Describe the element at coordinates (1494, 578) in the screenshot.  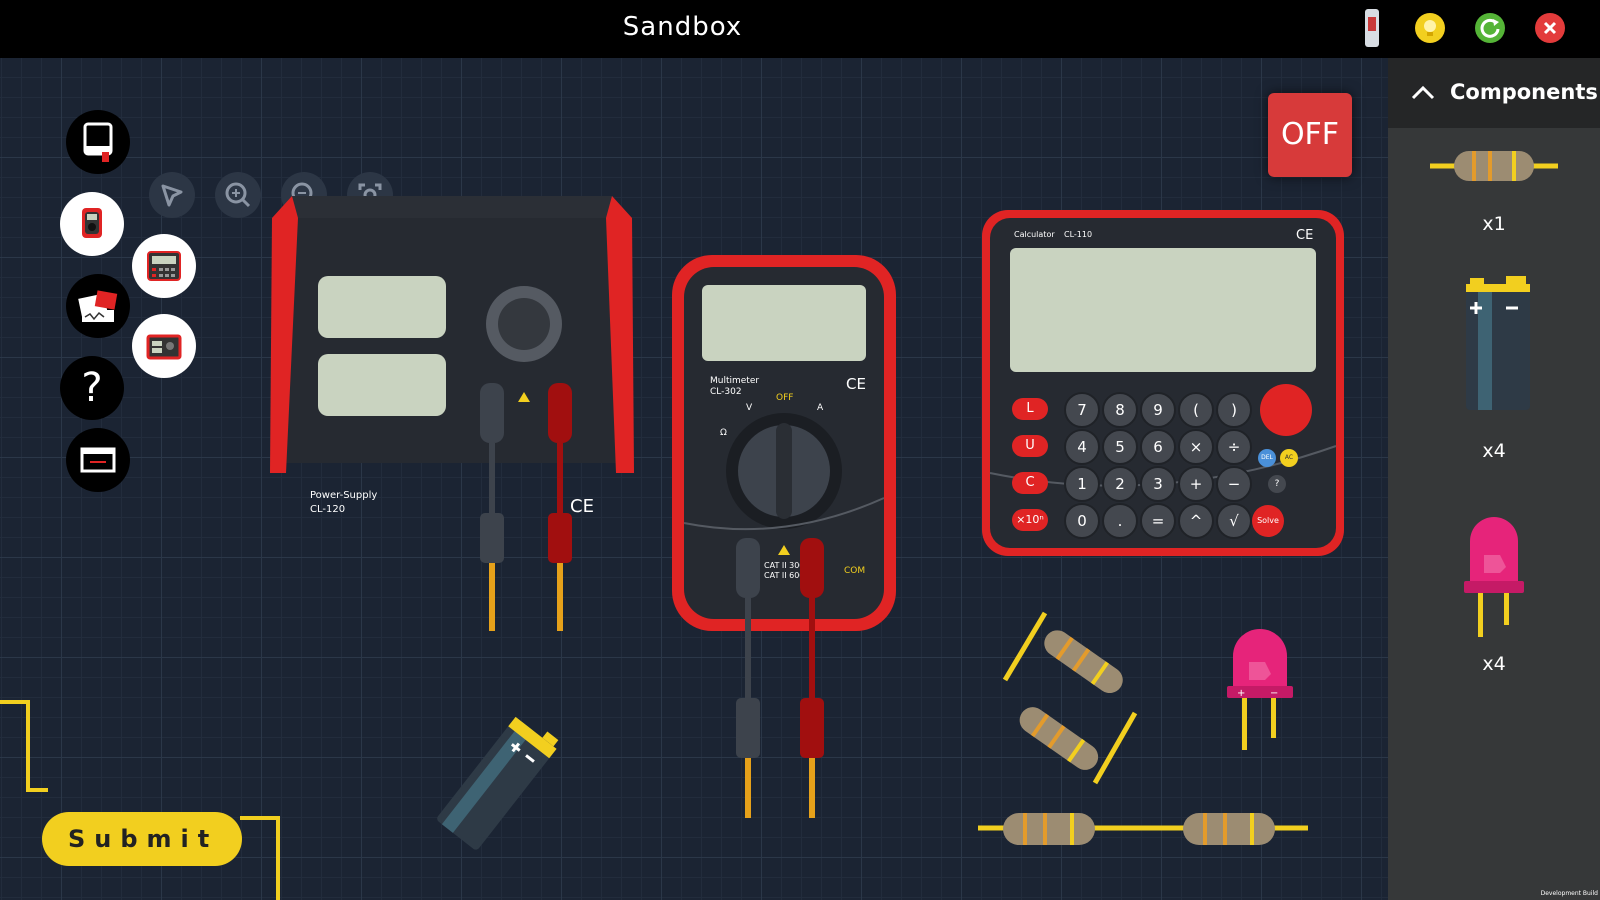
I see `led-component` at that location.